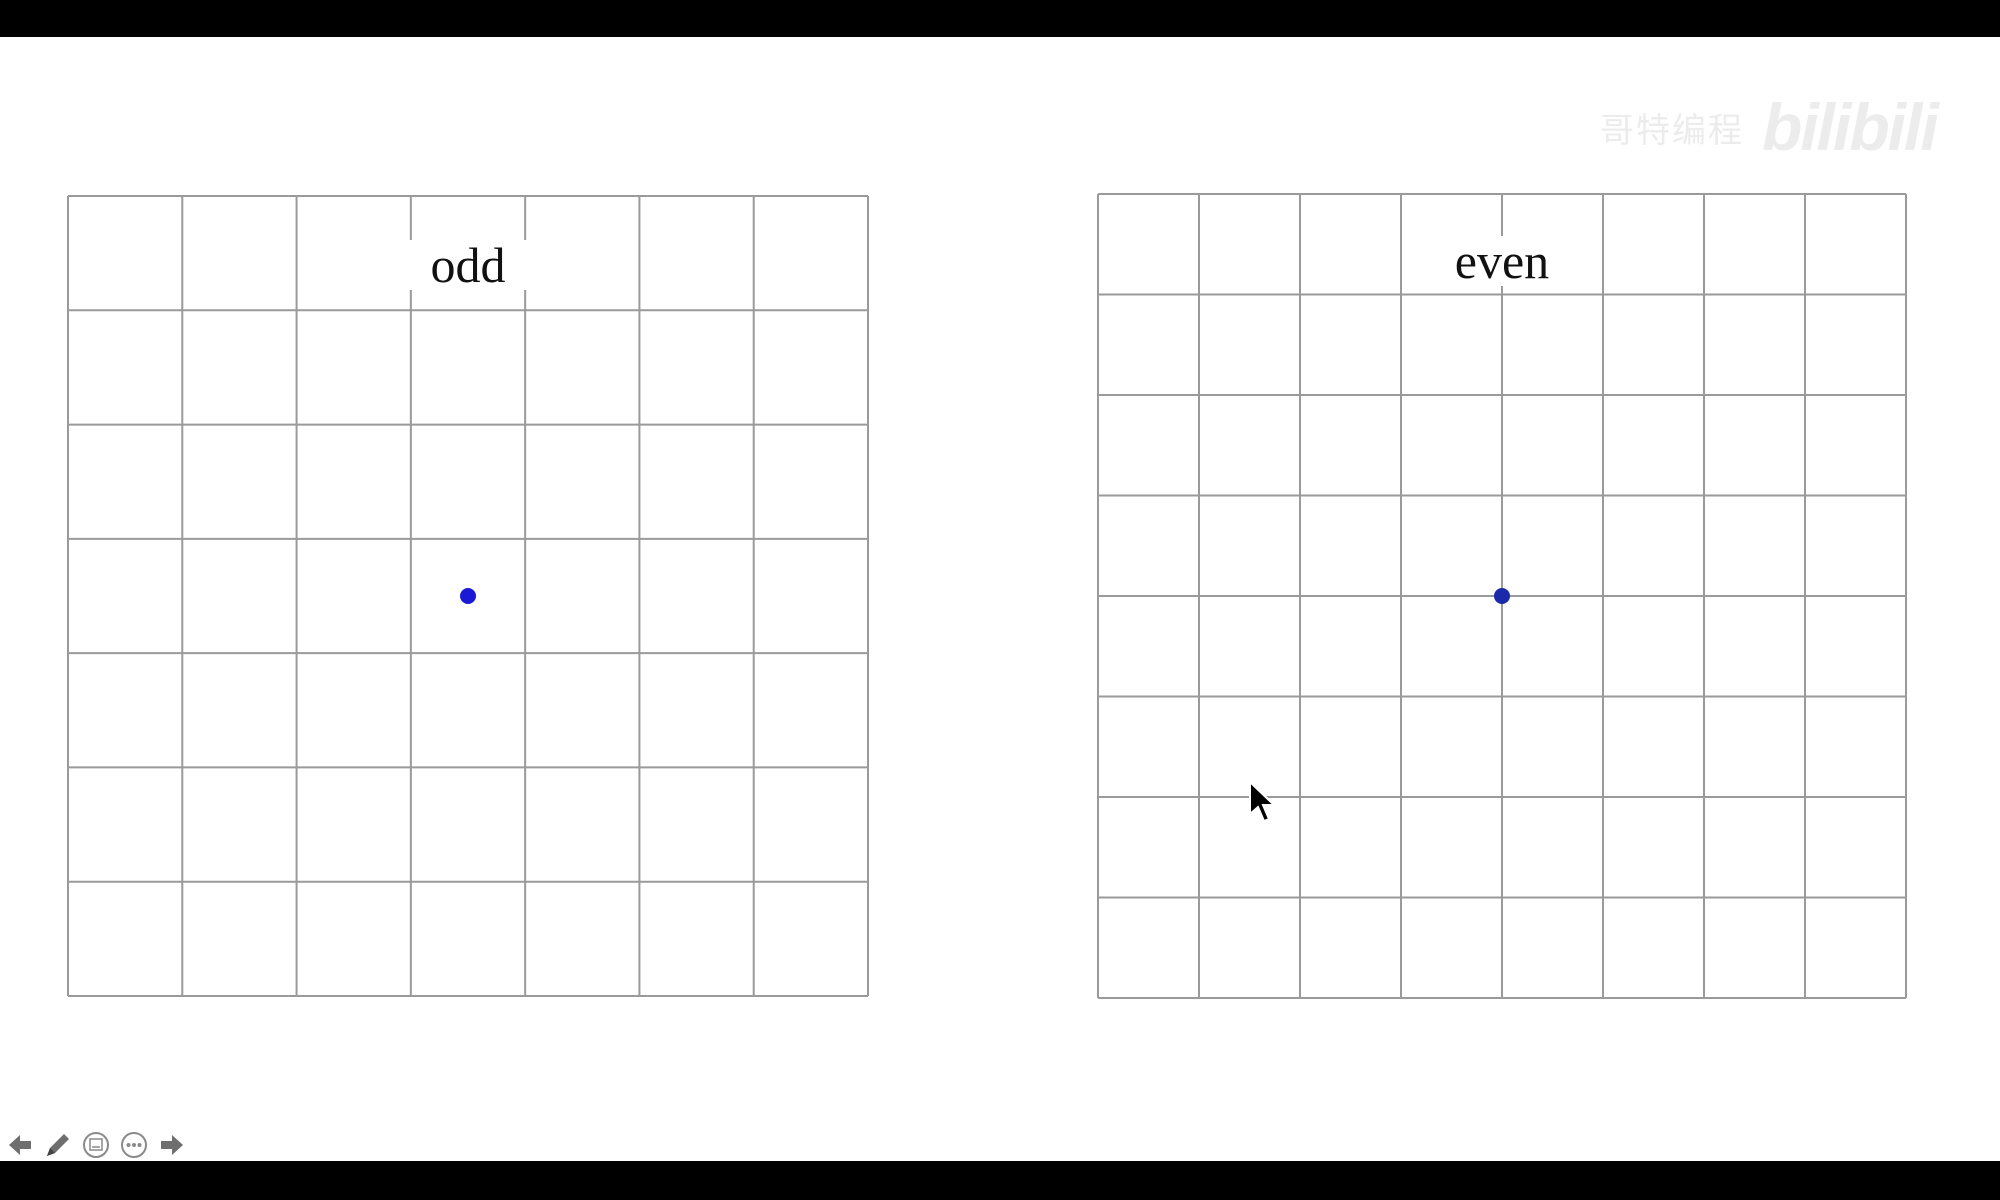 This screenshot has width=2000, height=1200. I want to click on more-options-icon, so click(134, 1145).